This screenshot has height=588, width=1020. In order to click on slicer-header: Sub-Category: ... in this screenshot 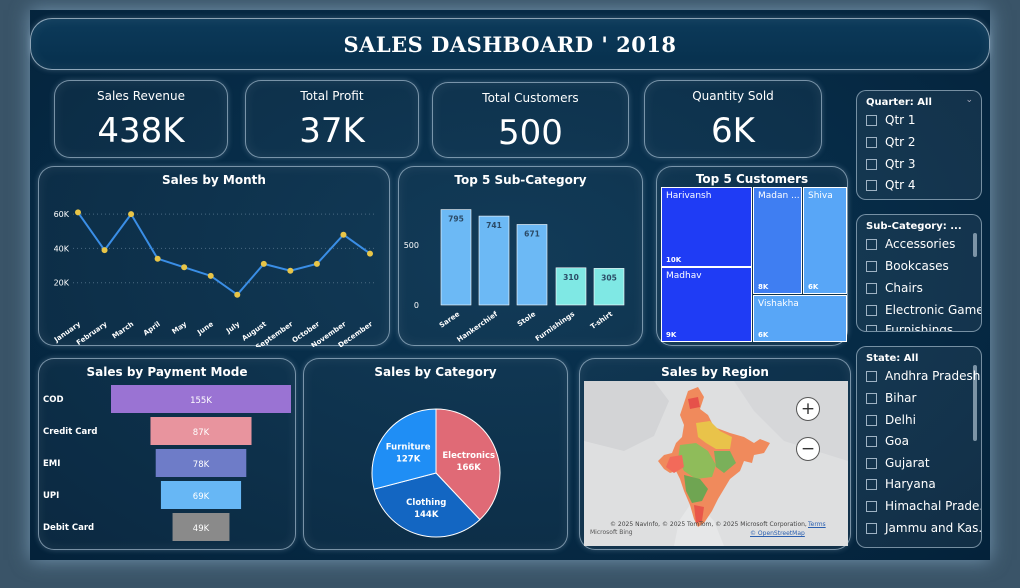, I will do `click(914, 226)`.